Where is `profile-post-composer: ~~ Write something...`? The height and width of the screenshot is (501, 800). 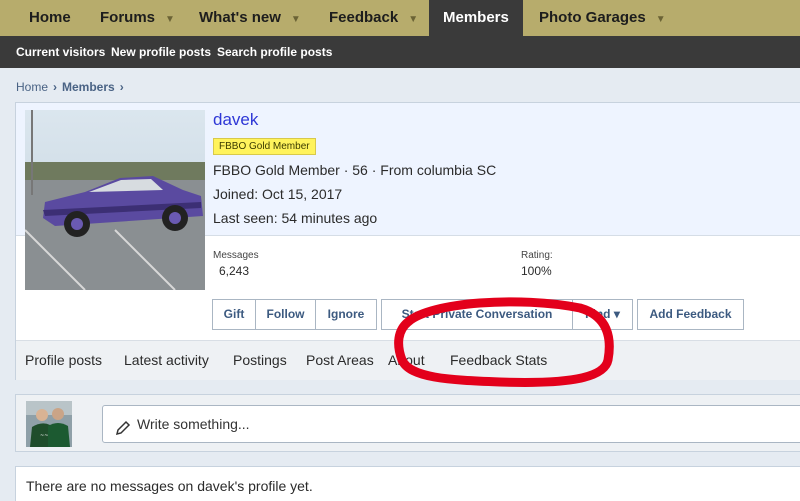
profile-post-composer: ~~ Write something... is located at coordinates (407, 423).